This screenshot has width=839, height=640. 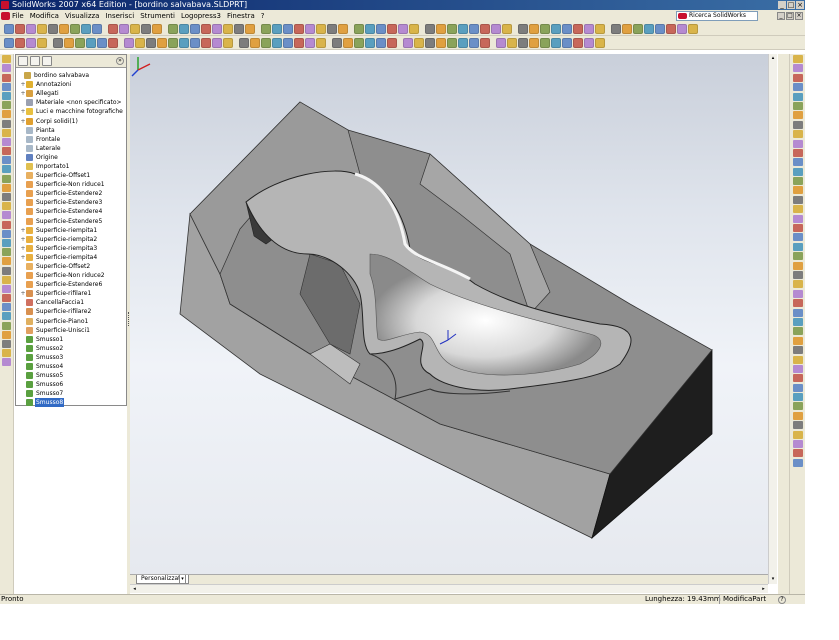 What do you see at coordinates (120, 61) in the screenshot?
I see `collapse-panel-button: »` at bounding box center [120, 61].